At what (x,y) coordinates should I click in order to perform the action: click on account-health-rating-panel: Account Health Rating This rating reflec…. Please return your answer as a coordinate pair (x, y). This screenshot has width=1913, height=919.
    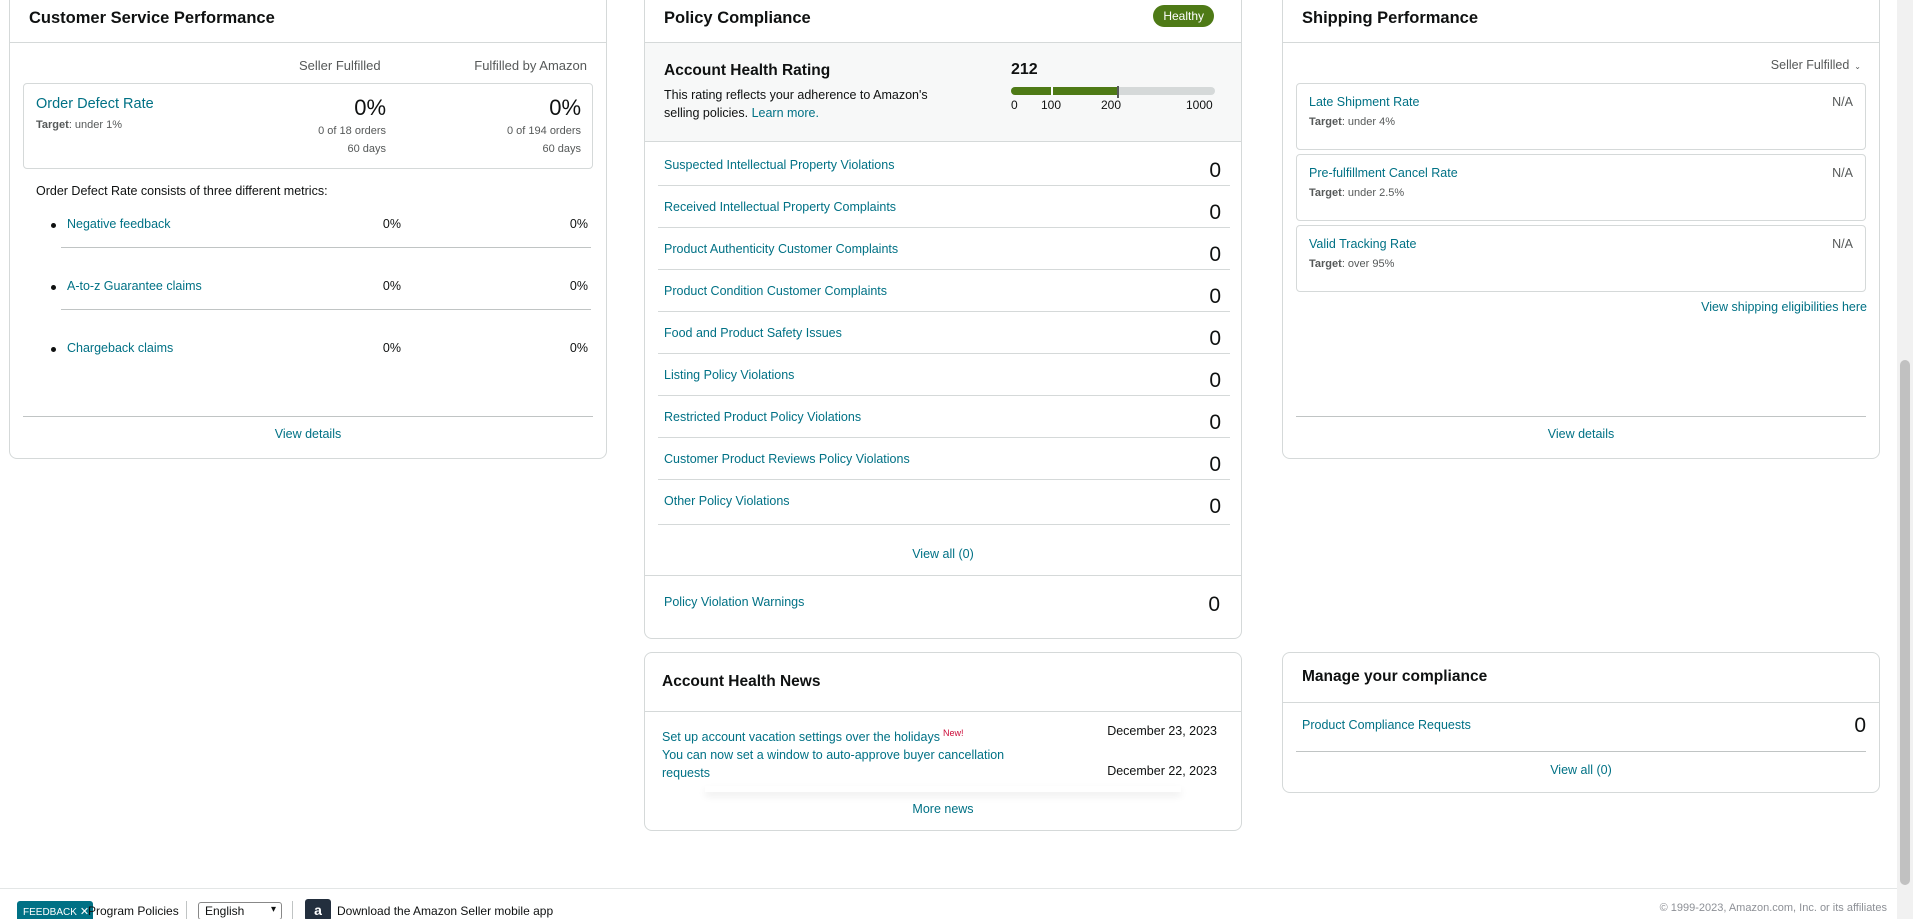
    Looking at the image, I should click on (943, 92).